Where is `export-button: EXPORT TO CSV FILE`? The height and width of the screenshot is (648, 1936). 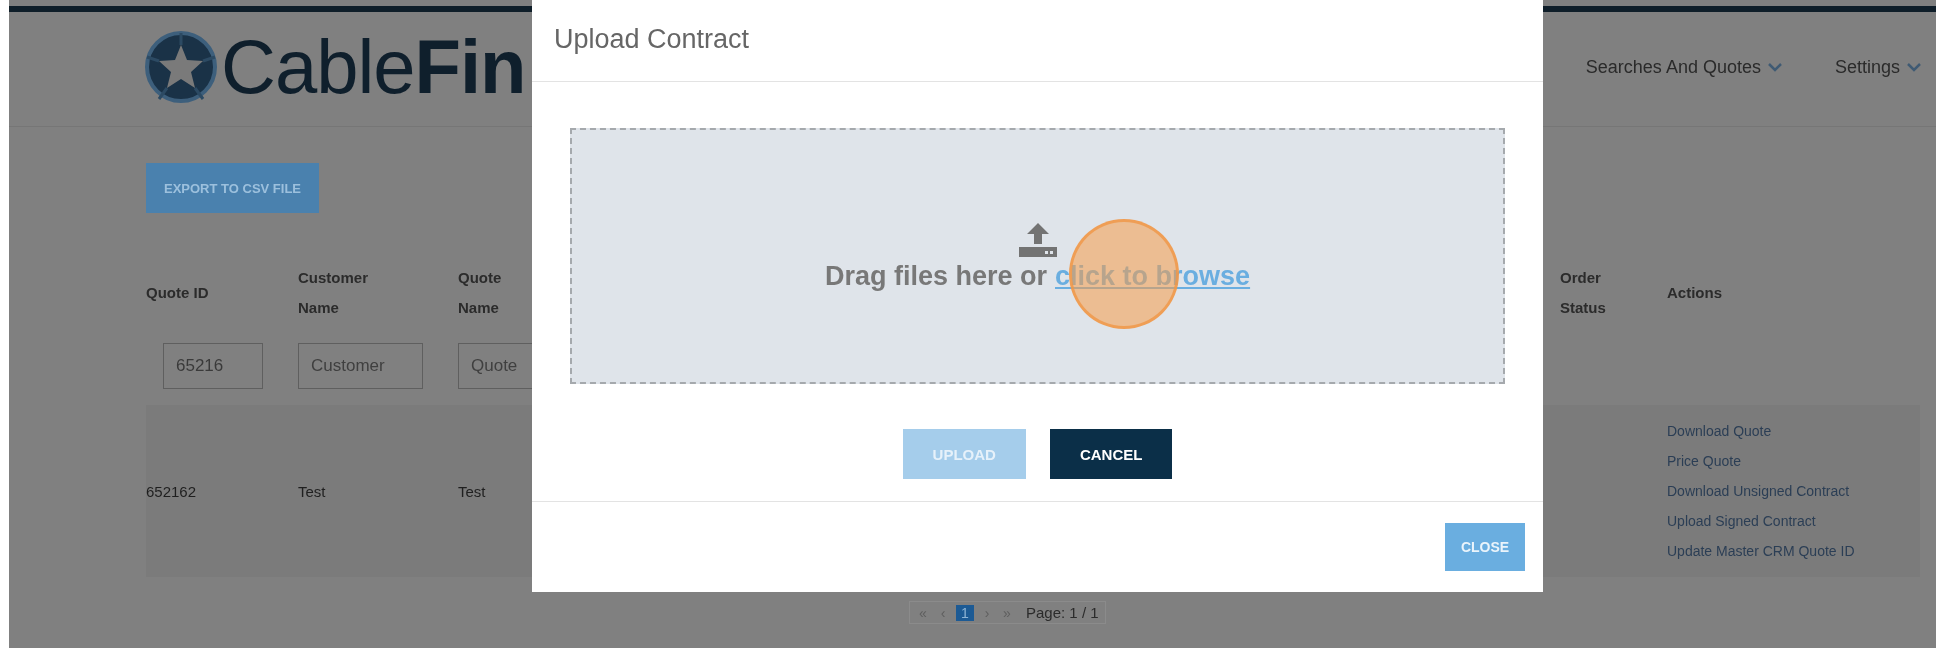 export-button: EXPORT TO CSV FILE is located at coordinates (232, 188).